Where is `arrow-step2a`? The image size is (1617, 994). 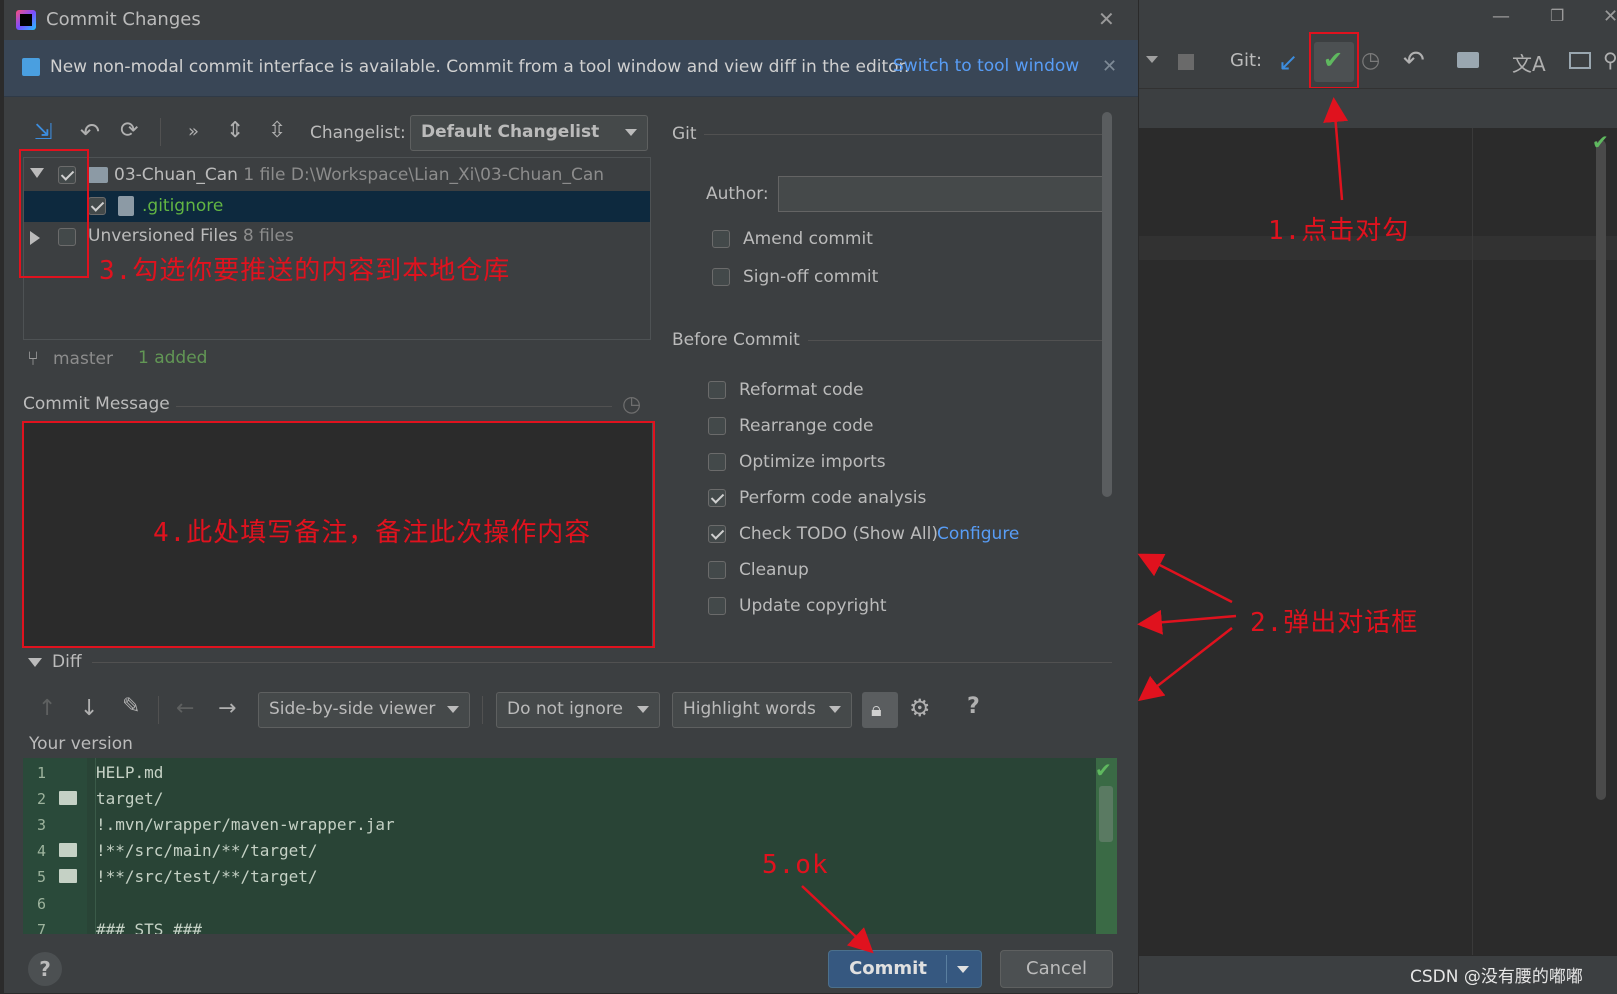
arrow-step2a is located at coordinates (1185, 578).